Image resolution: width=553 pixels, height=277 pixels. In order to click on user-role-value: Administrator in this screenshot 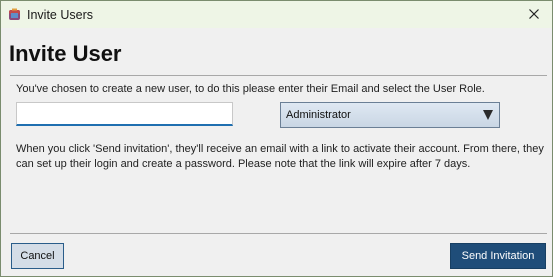, I will do `click(318, 115)`.